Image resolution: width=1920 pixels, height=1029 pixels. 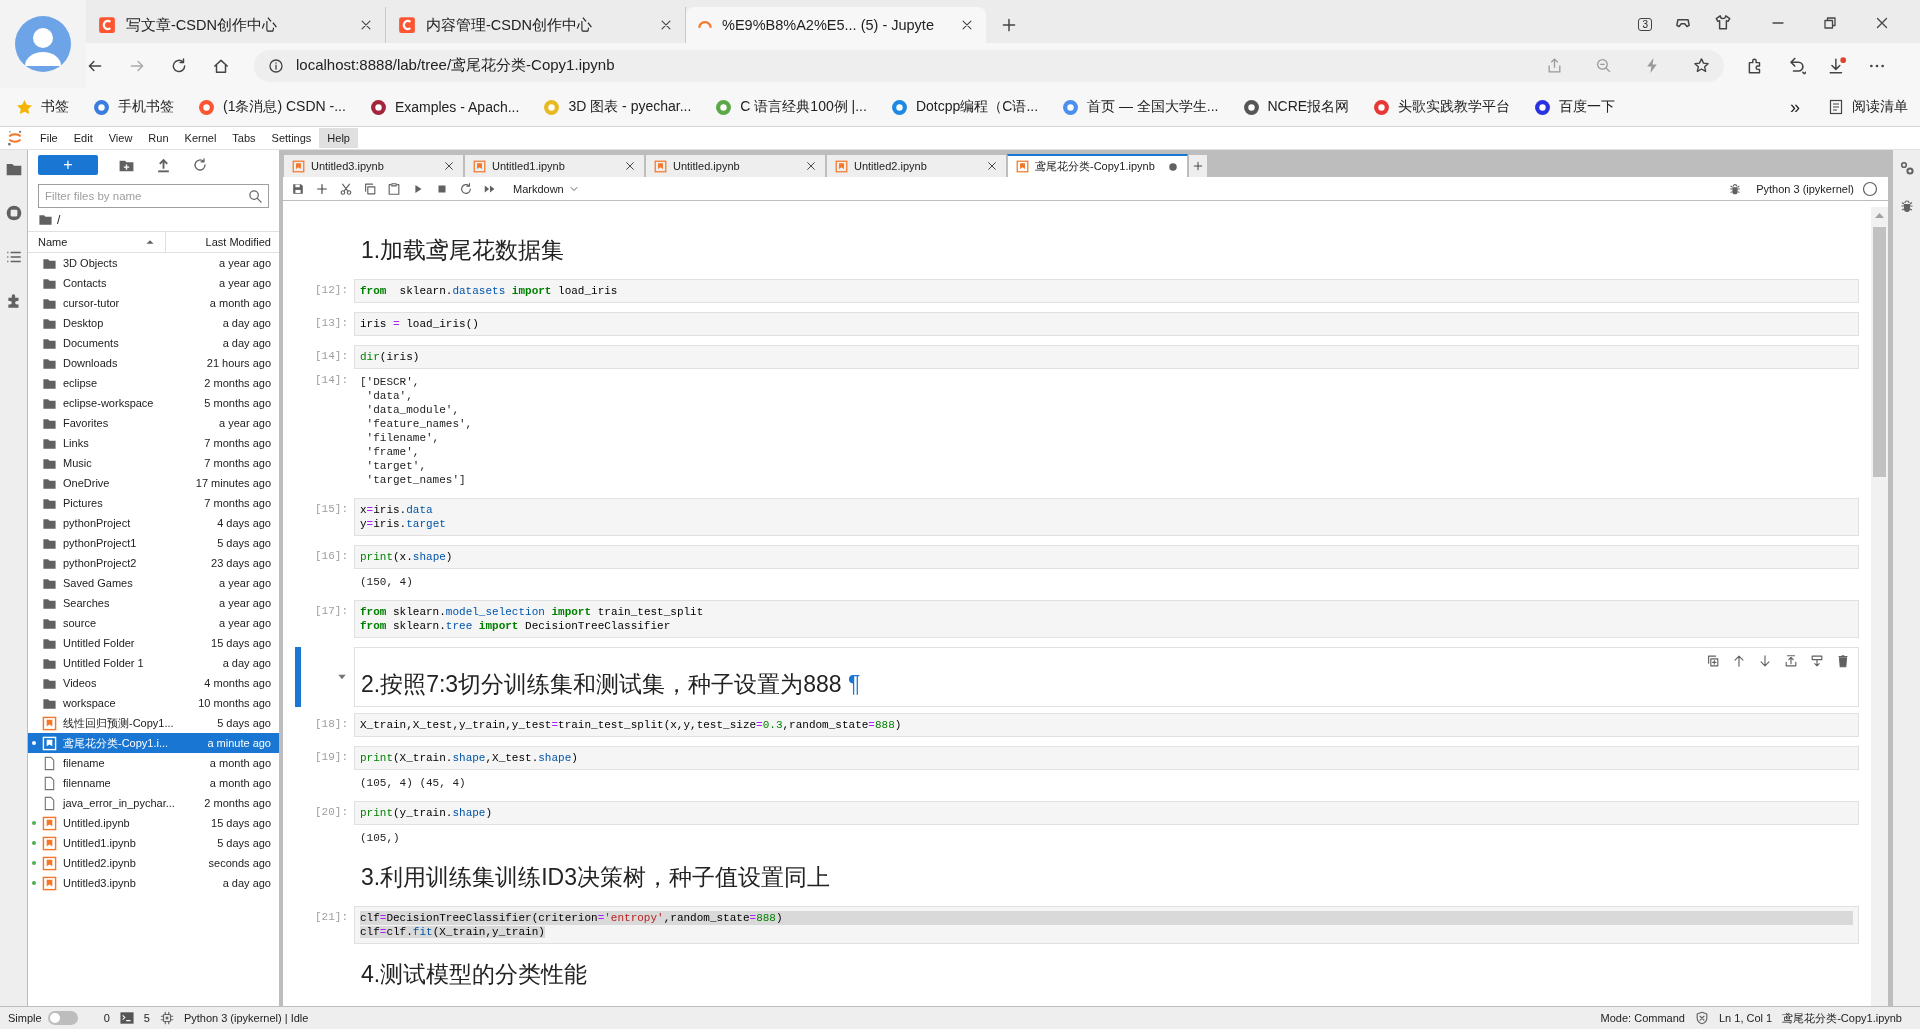 I want to click on cpu-icon, so click(x=166, y=1018).